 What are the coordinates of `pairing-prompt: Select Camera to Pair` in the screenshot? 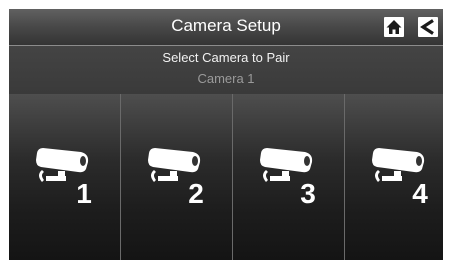 It's located at (226, 57).